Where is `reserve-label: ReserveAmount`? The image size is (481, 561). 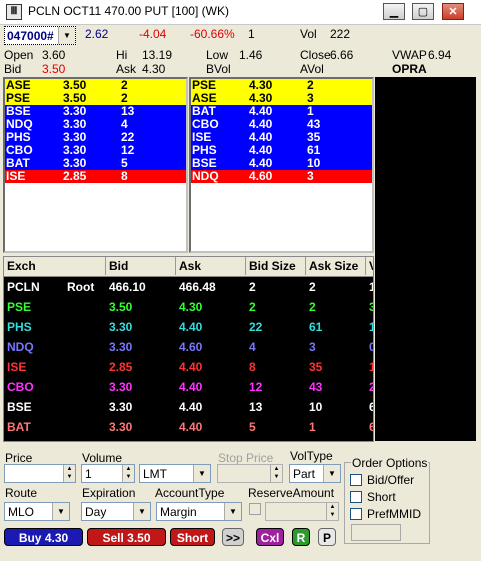 reserve-label: ReserveAmount is located at coordinates (291, 493).